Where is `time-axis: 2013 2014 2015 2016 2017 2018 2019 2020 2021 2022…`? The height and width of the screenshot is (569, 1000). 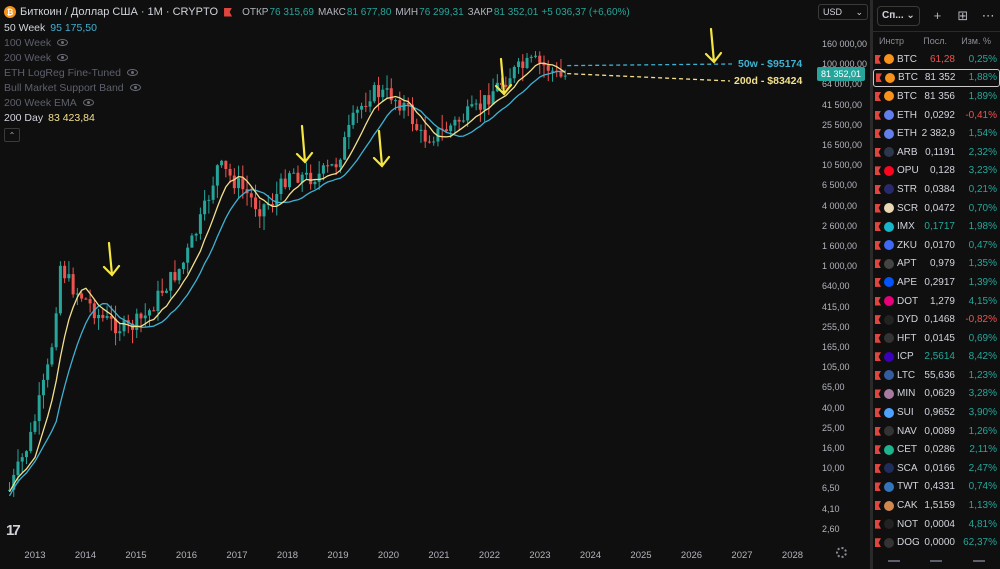 time-axis: 2013 2014 2015 2016 2017 2018 2019 2020 2021 2022… is located at coordinates (435, 556).